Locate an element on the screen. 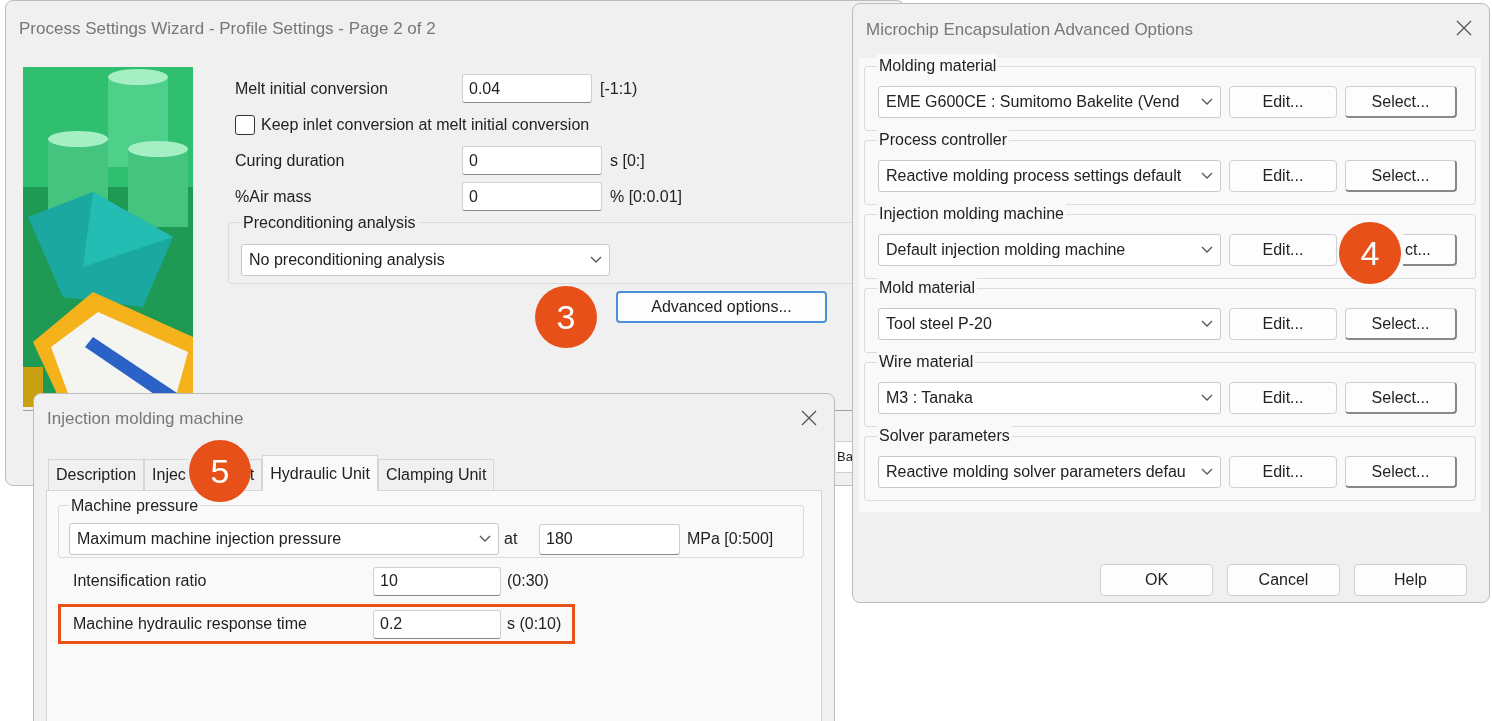  dropdown: Tool steel P-20 is located at coordinates (1049, 324).